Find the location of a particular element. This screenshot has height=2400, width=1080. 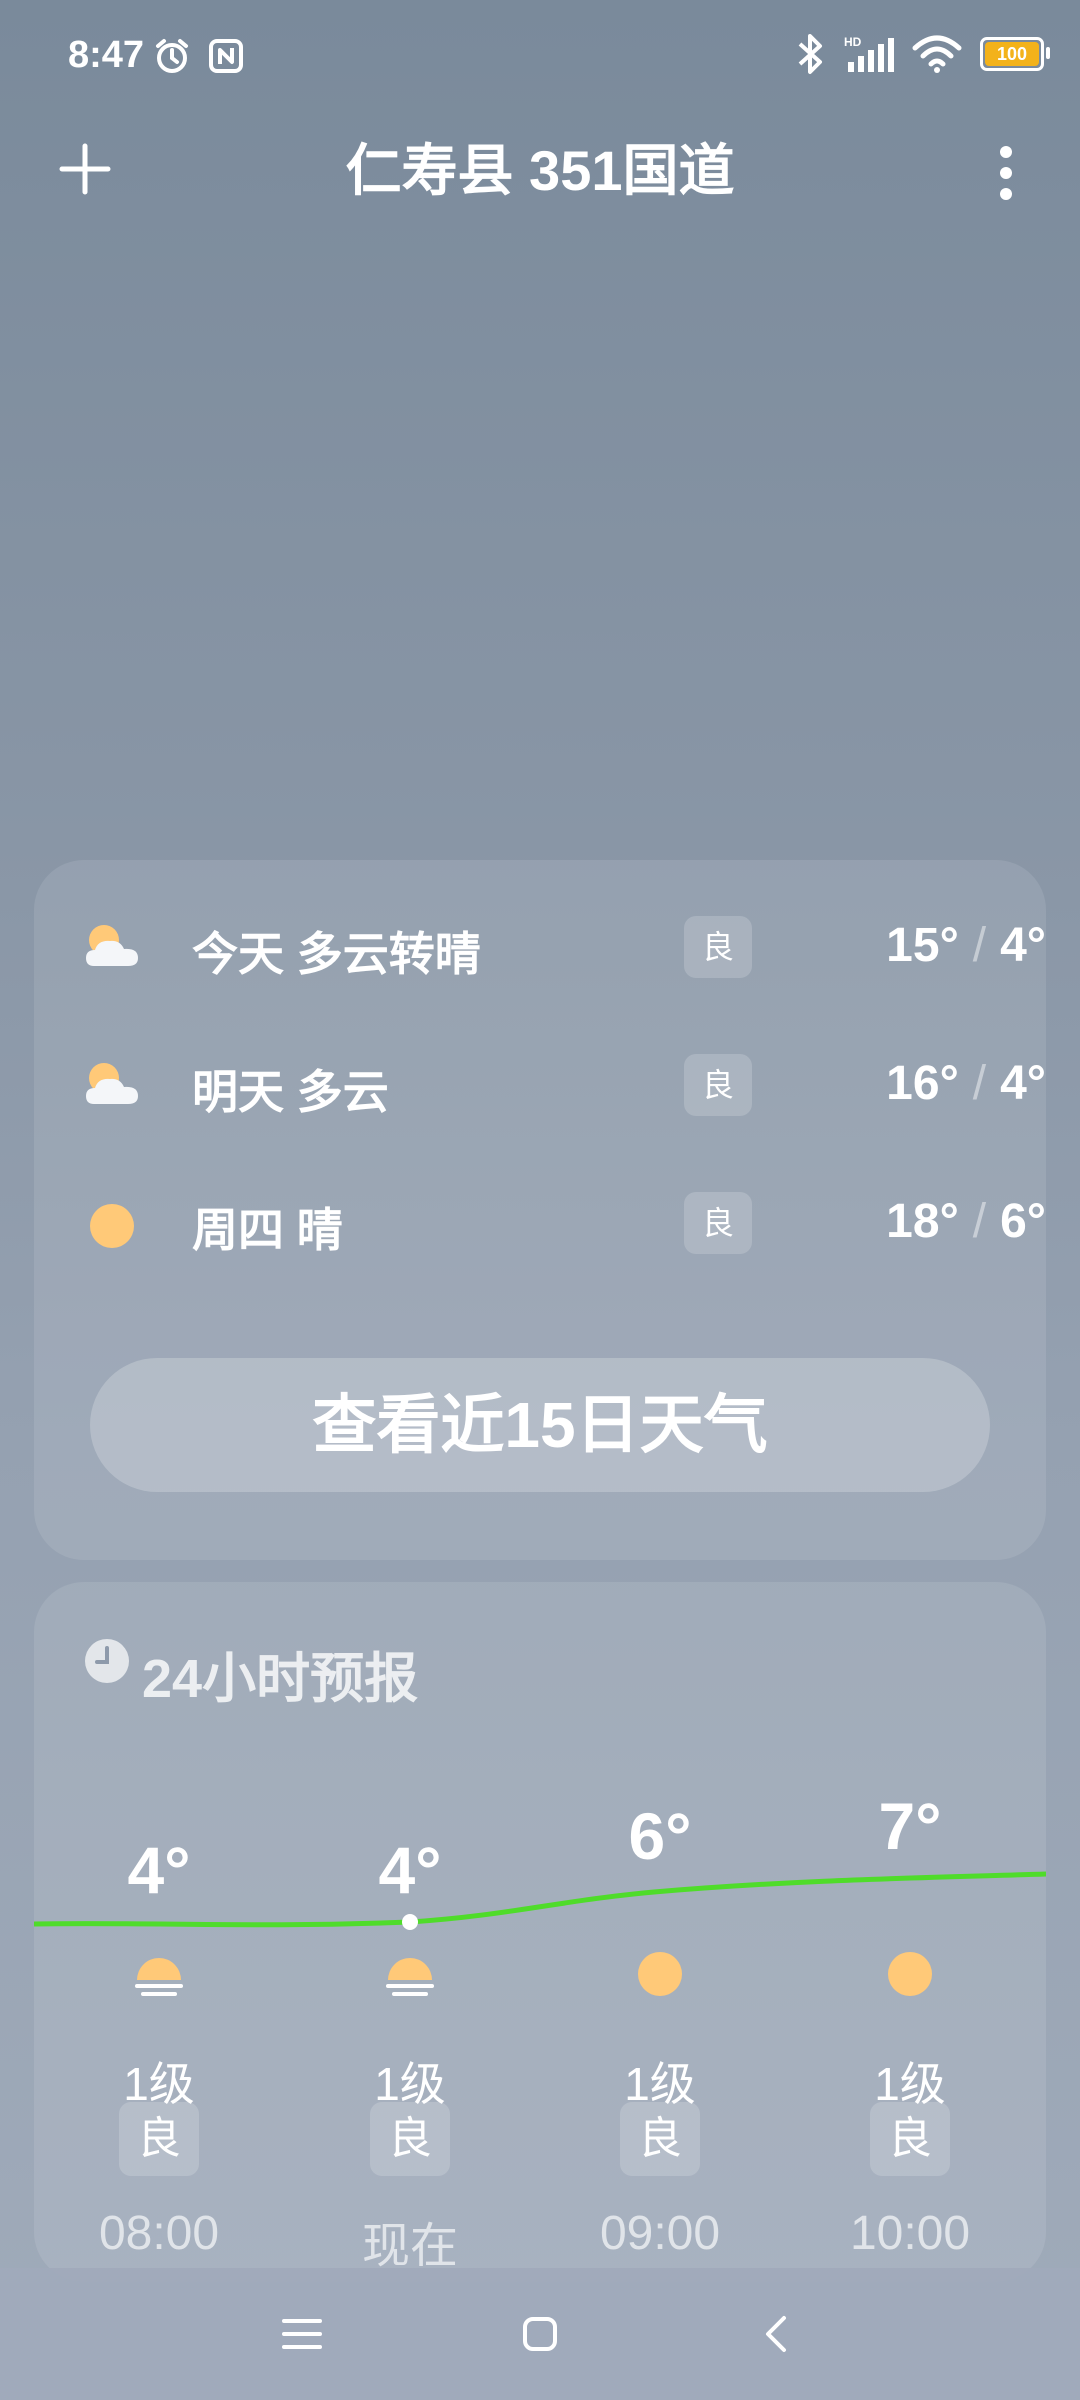

location-title: 仁寿县 351国道 is located at coordinates (540, 166).